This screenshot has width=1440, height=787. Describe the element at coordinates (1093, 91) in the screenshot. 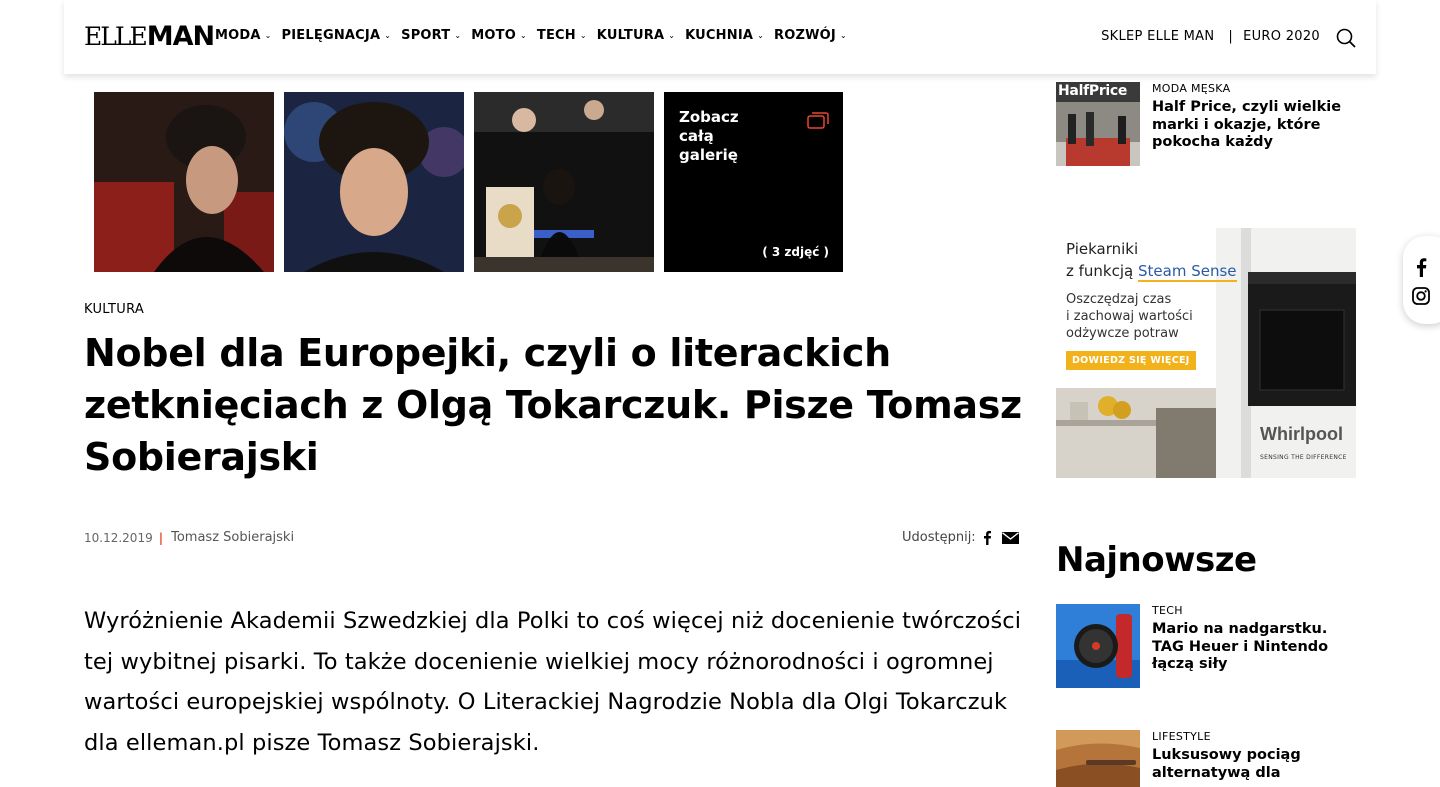

I see `thumbnail-brand-text: HalfPrice` at that location.